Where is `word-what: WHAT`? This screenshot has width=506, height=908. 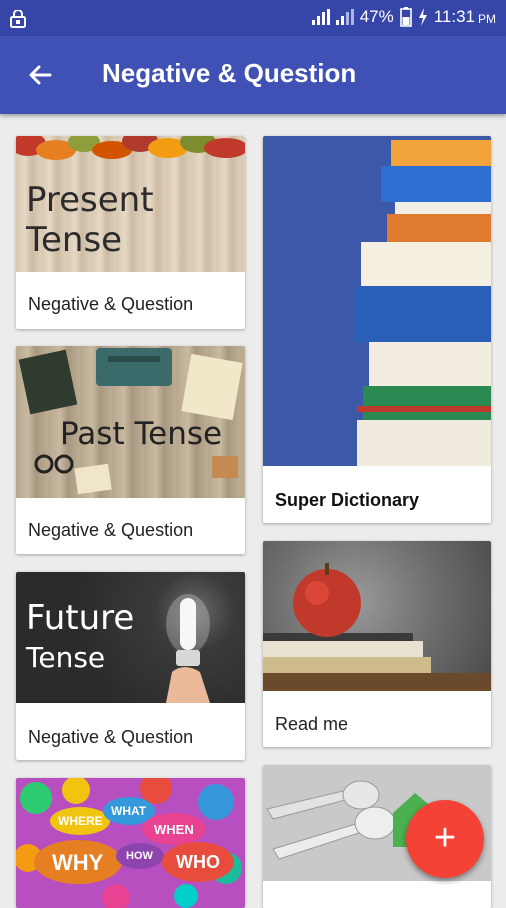 word-what: WHAT is located at coordinates (129, 811).